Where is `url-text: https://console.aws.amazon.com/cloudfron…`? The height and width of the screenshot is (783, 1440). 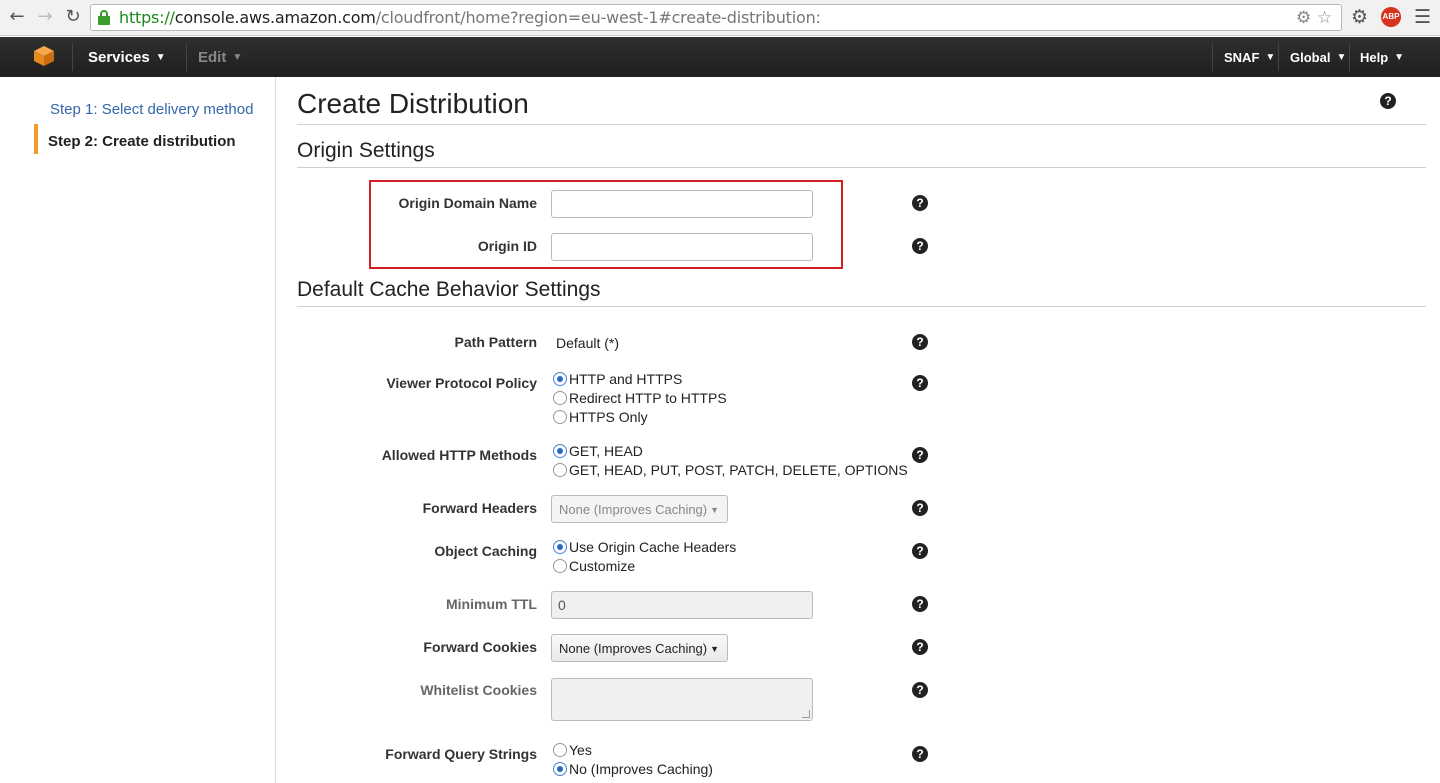
url-text: https://console.aws.amazon.com/cloudfron… is located at coordinates (470, 18).